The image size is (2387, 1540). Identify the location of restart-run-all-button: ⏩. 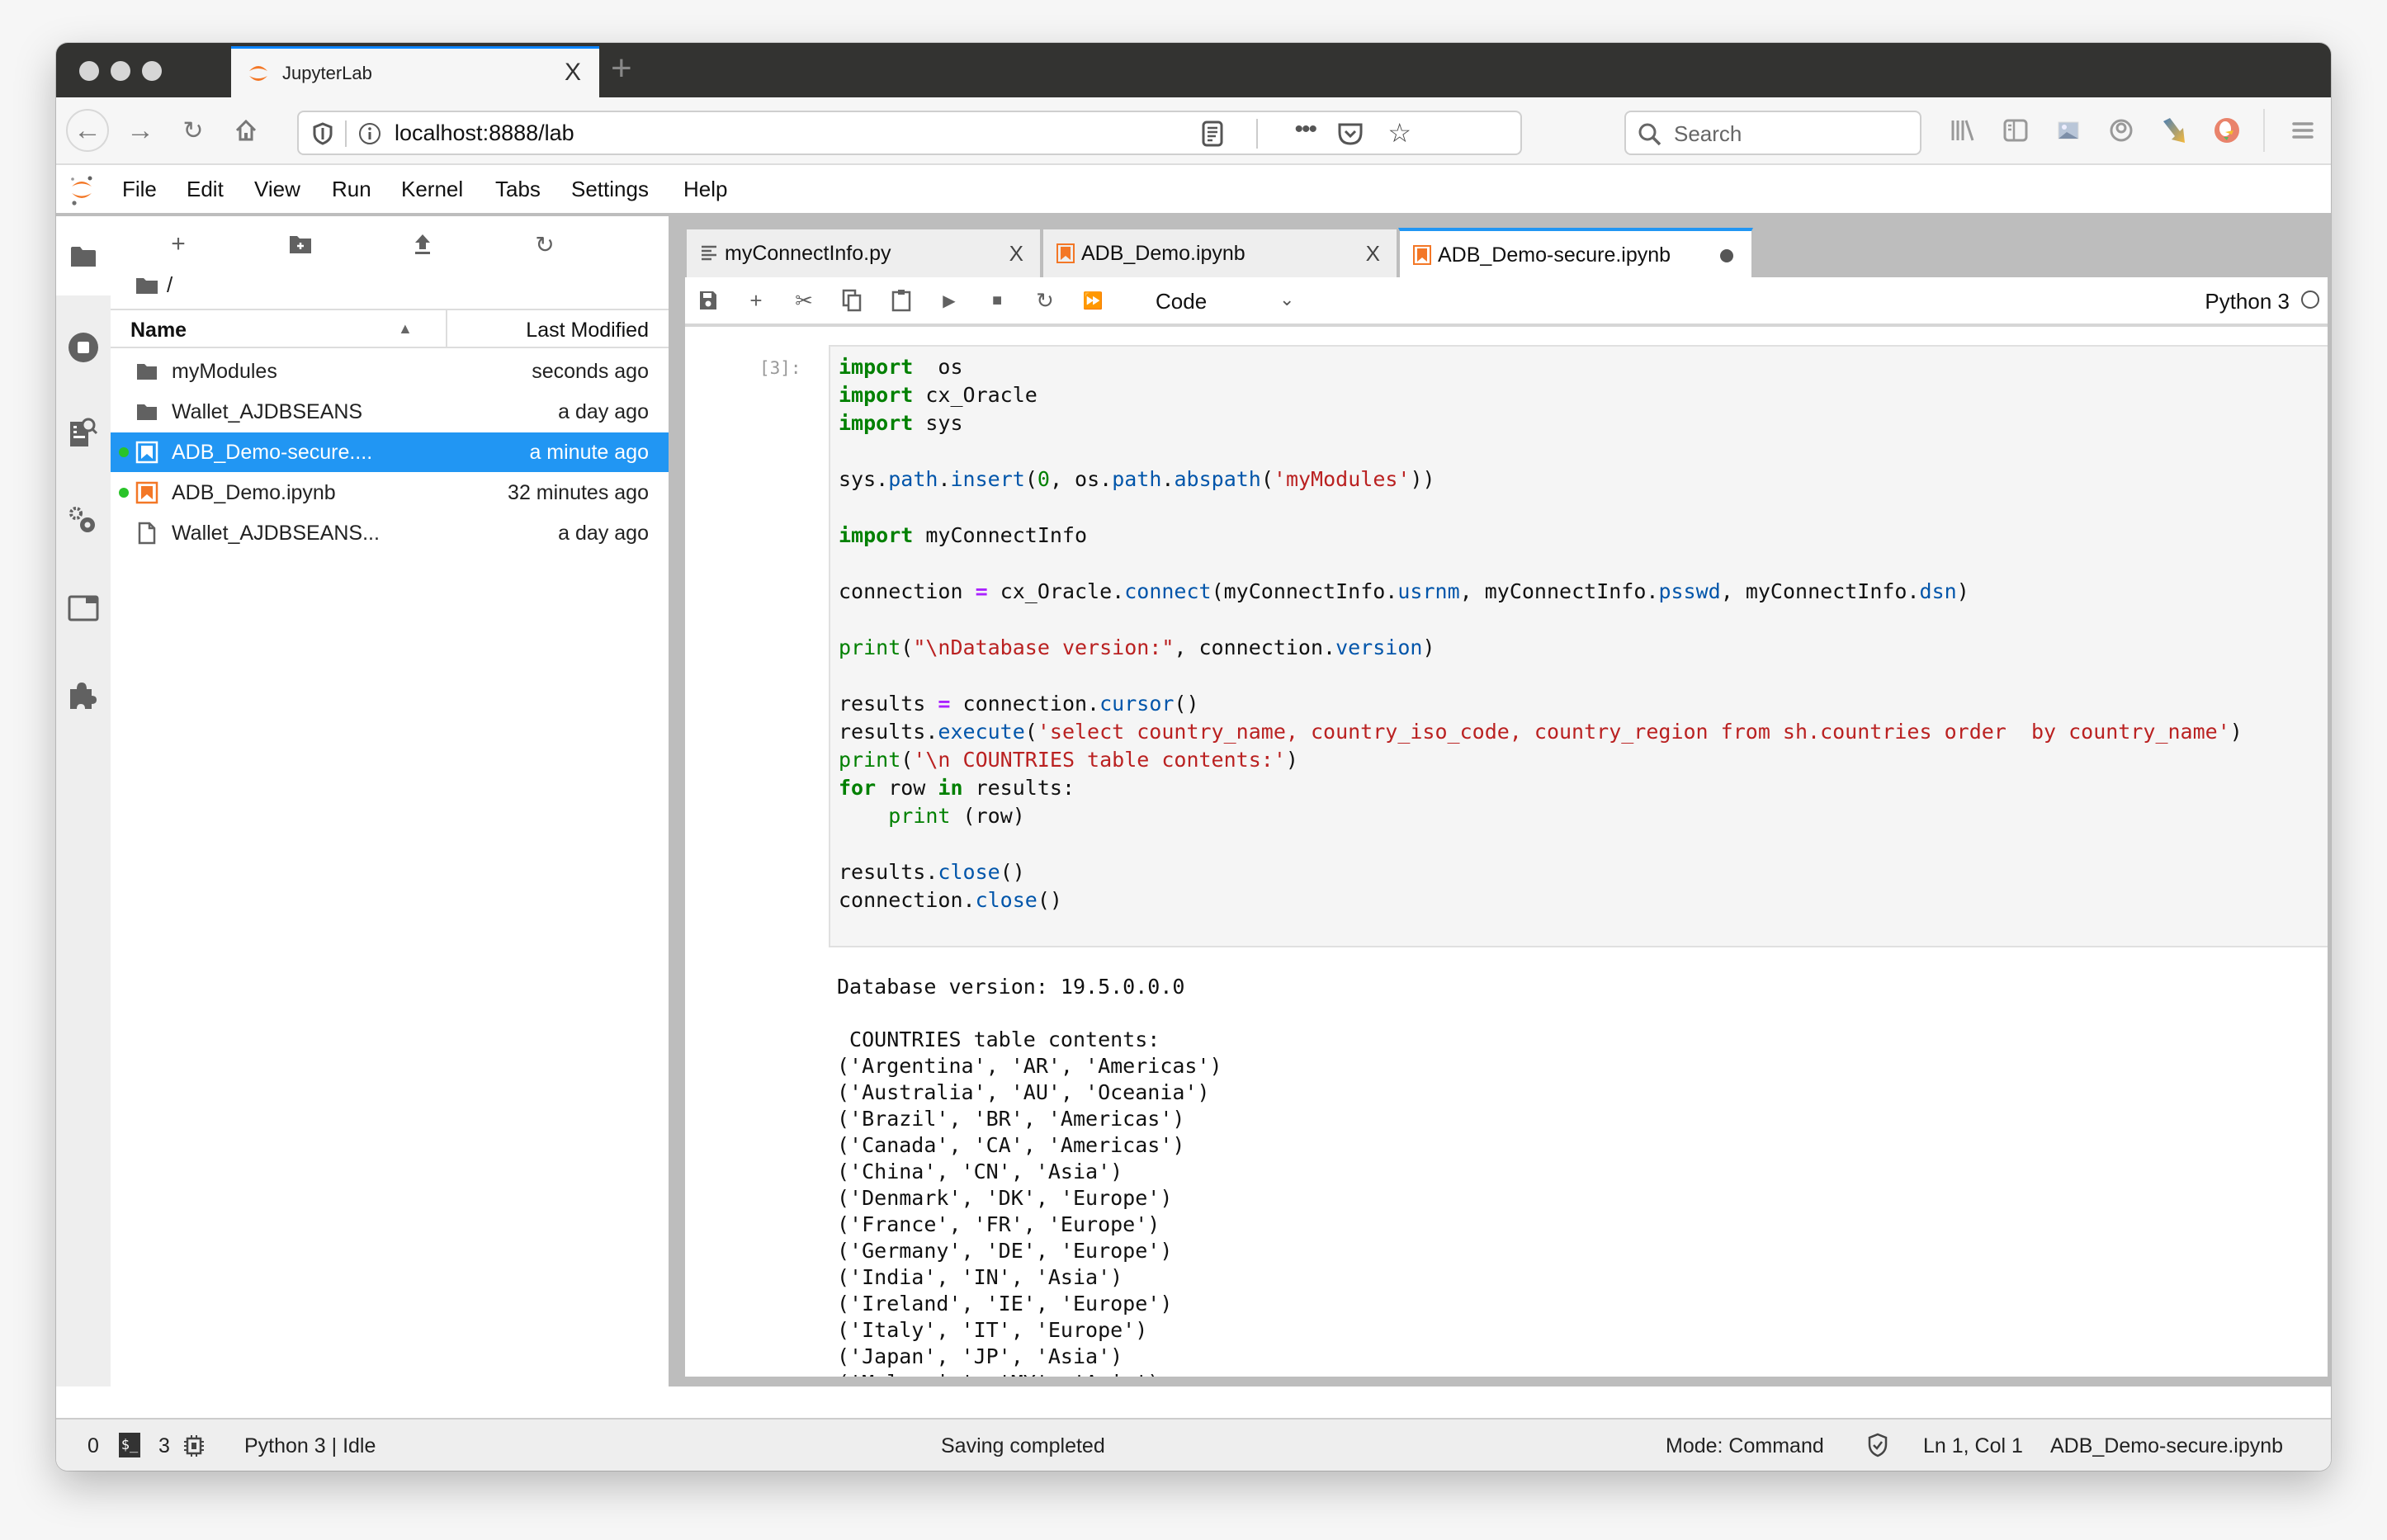
(1093, 300).